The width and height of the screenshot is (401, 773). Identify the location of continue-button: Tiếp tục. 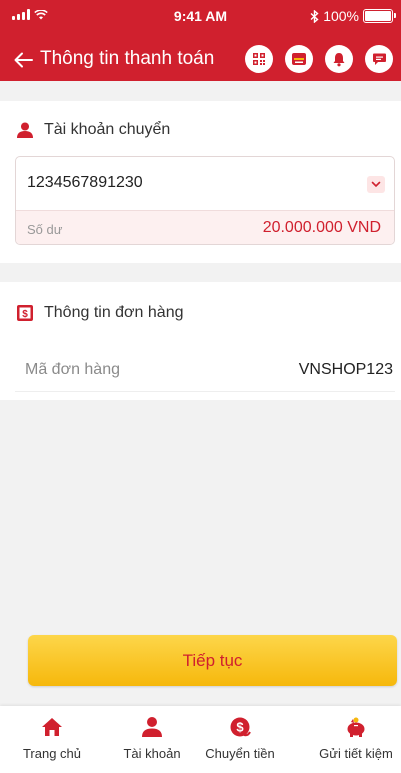
(212, 660).